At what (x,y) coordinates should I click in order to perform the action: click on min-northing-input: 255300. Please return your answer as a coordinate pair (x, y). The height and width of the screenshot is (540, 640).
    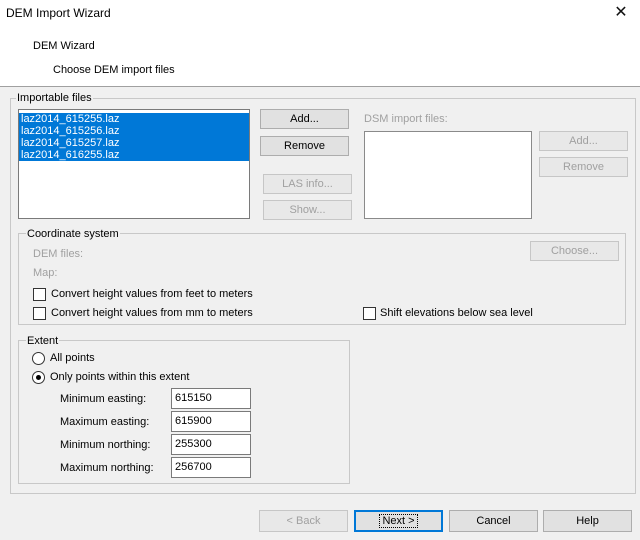
    Looking at the image, I should click on (211, 444).